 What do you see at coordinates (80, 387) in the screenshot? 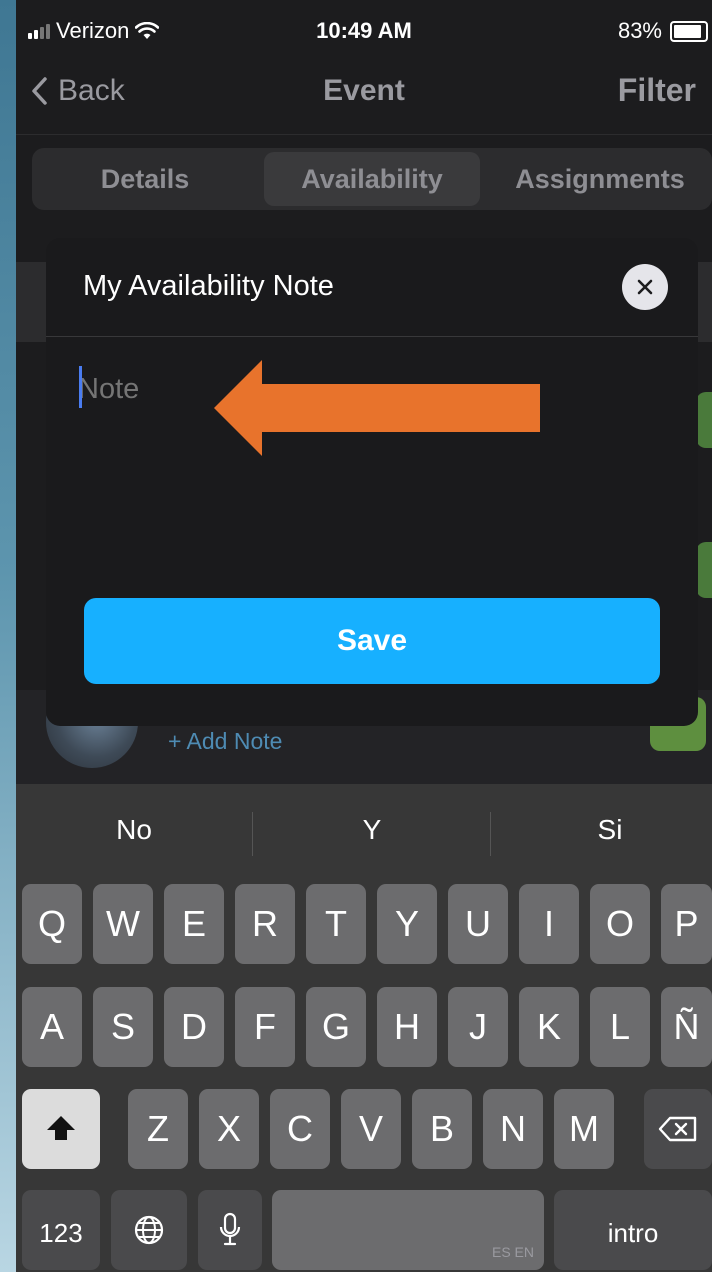
I see `text-cursor` at bounding box center [80, 387].